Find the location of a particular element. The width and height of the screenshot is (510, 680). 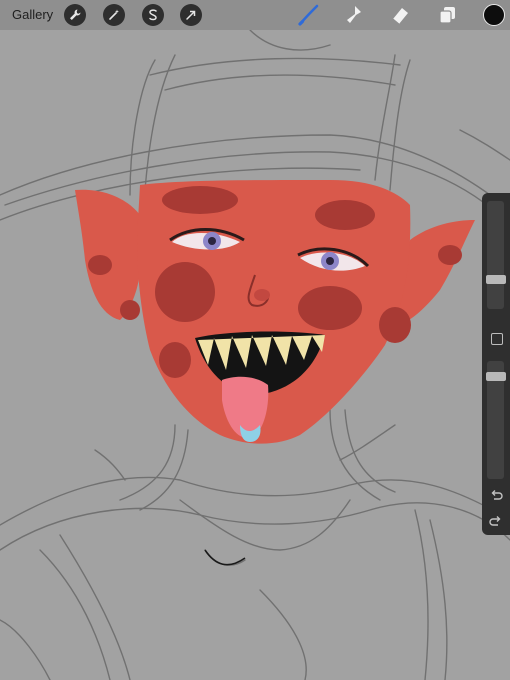

brush-icon is located at coordinates (309, 15).